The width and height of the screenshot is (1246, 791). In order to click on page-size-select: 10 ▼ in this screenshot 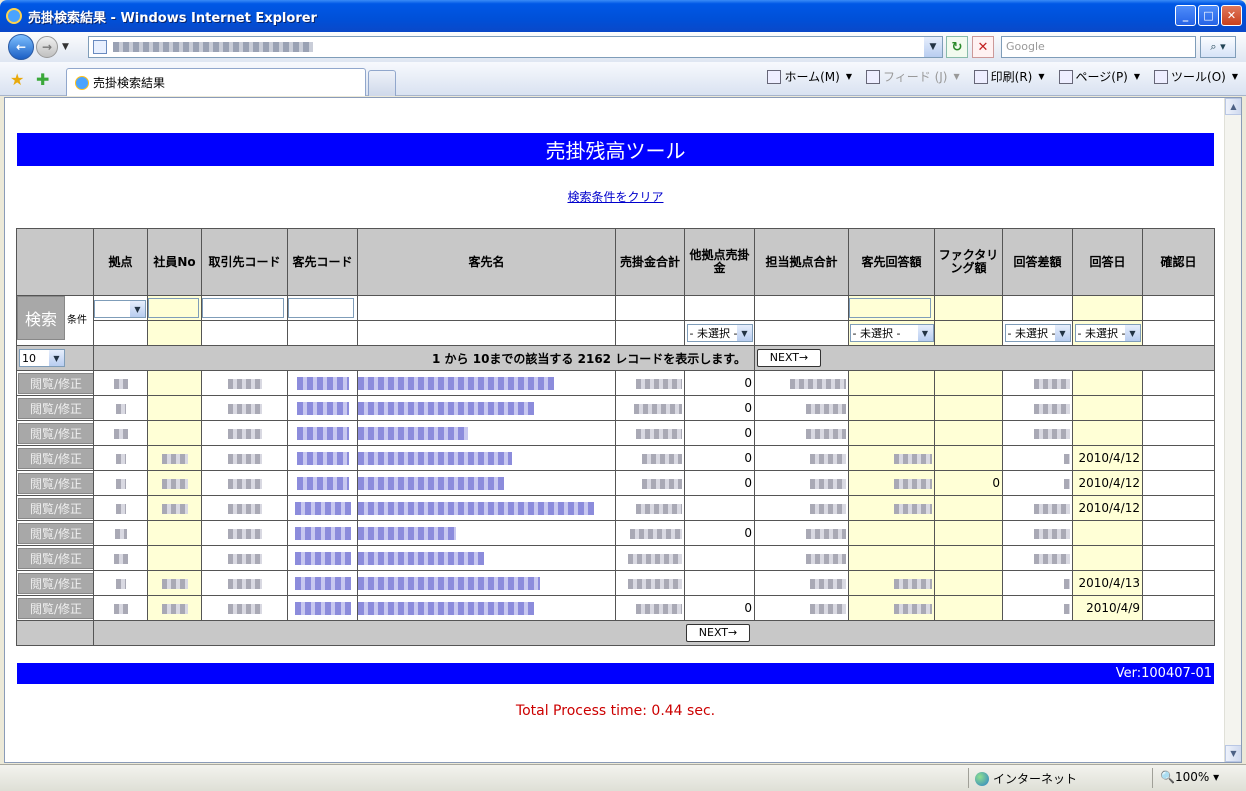, I will do `click(42, 358)`.